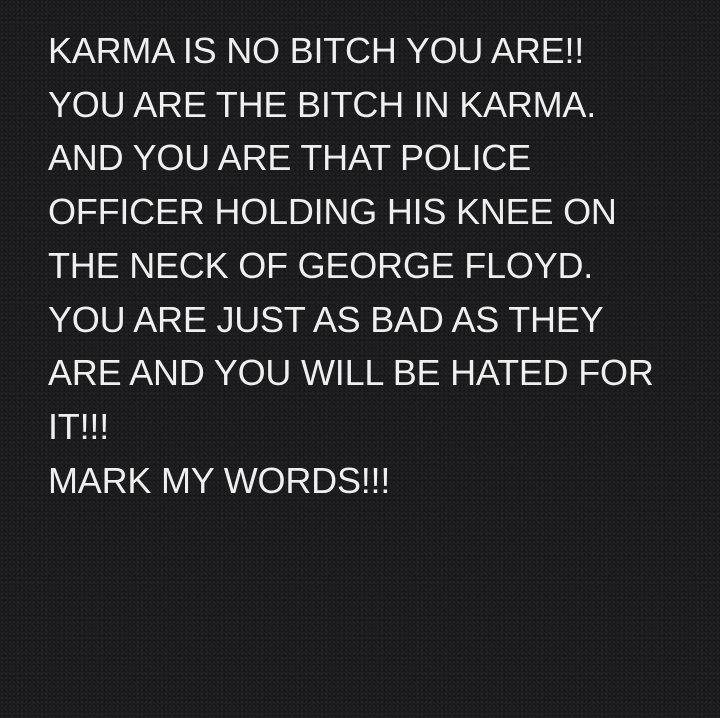  What do you see at coordinates (316, 50) in the screenshot?
I see `note-line: KARMA IS NO BITCH YOU ARE!!` at bounding box center [316, 50].